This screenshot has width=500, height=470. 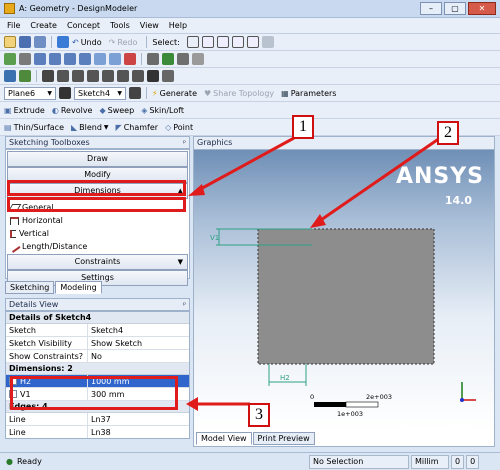 I want to click on select-point-icon, so click(x=207, y=42).